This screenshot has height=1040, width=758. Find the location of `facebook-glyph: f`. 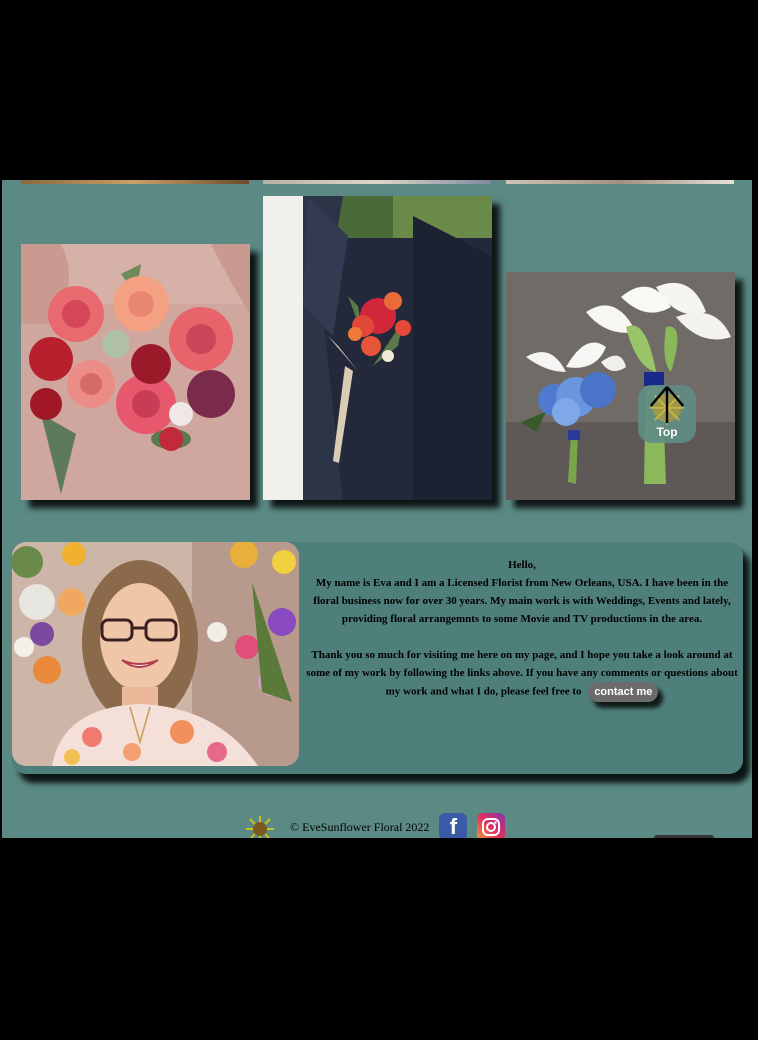

facebook-glyph: f is located at coordinates (453, 826).